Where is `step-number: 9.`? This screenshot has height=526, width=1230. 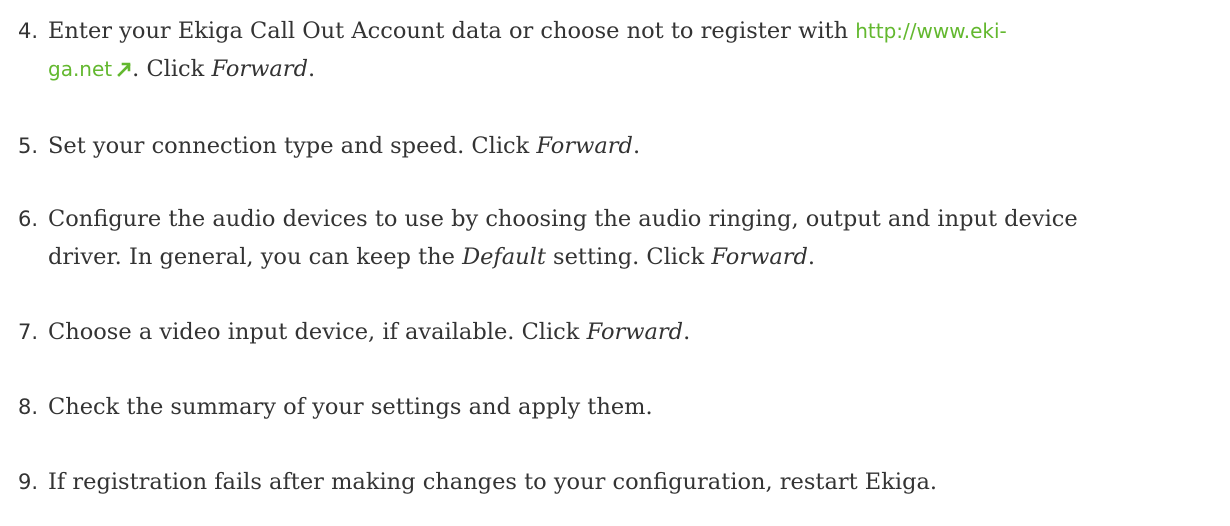 step-number: 9. is located at coordinates (28, 482).